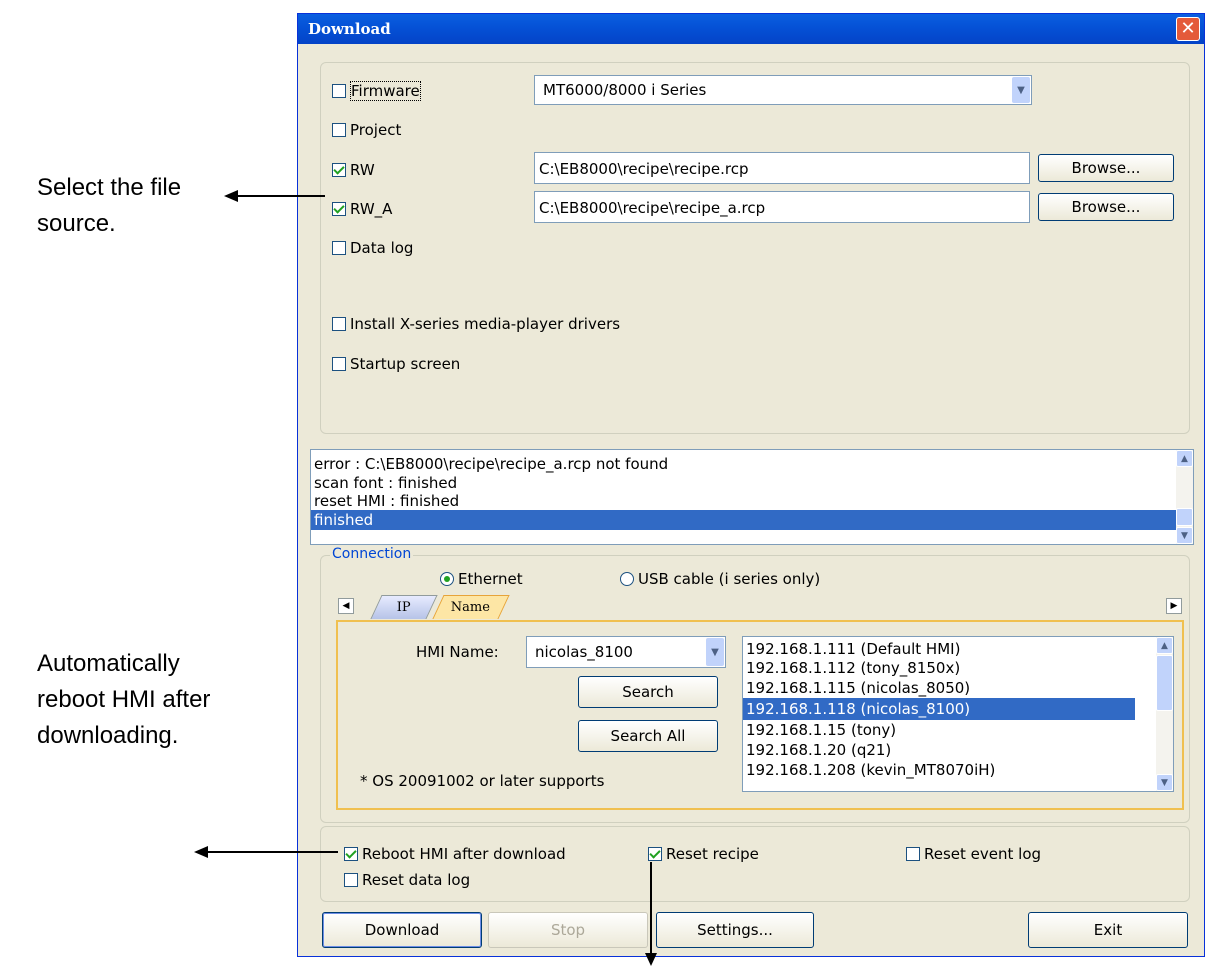 The width and height of the screenshot is (1208, 972). What do you see at coordinates (584, 652) in the screenshot?
I see `hmi-name-value: nicolas_8100` at bounding box center [584, 652].